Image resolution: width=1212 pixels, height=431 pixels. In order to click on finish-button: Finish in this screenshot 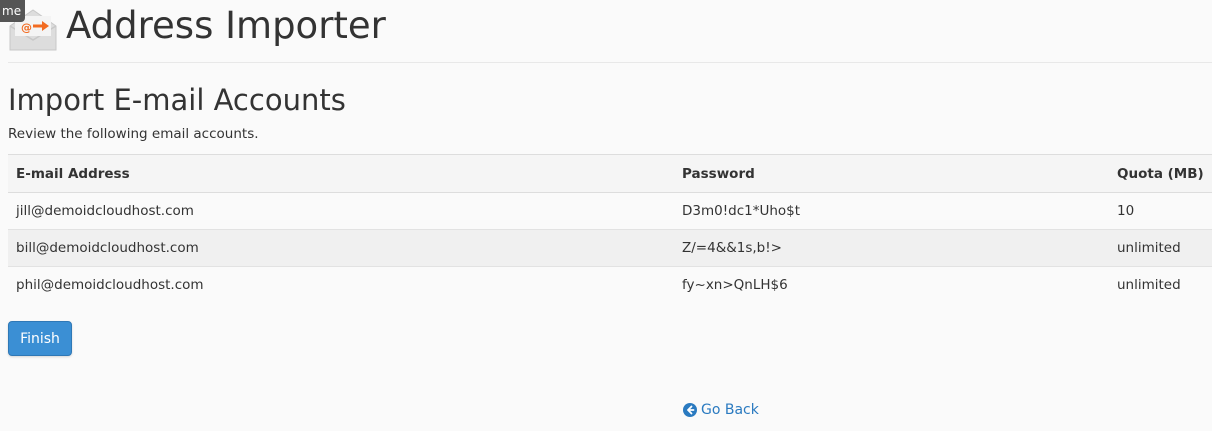, I will do `click(40, 338)`.